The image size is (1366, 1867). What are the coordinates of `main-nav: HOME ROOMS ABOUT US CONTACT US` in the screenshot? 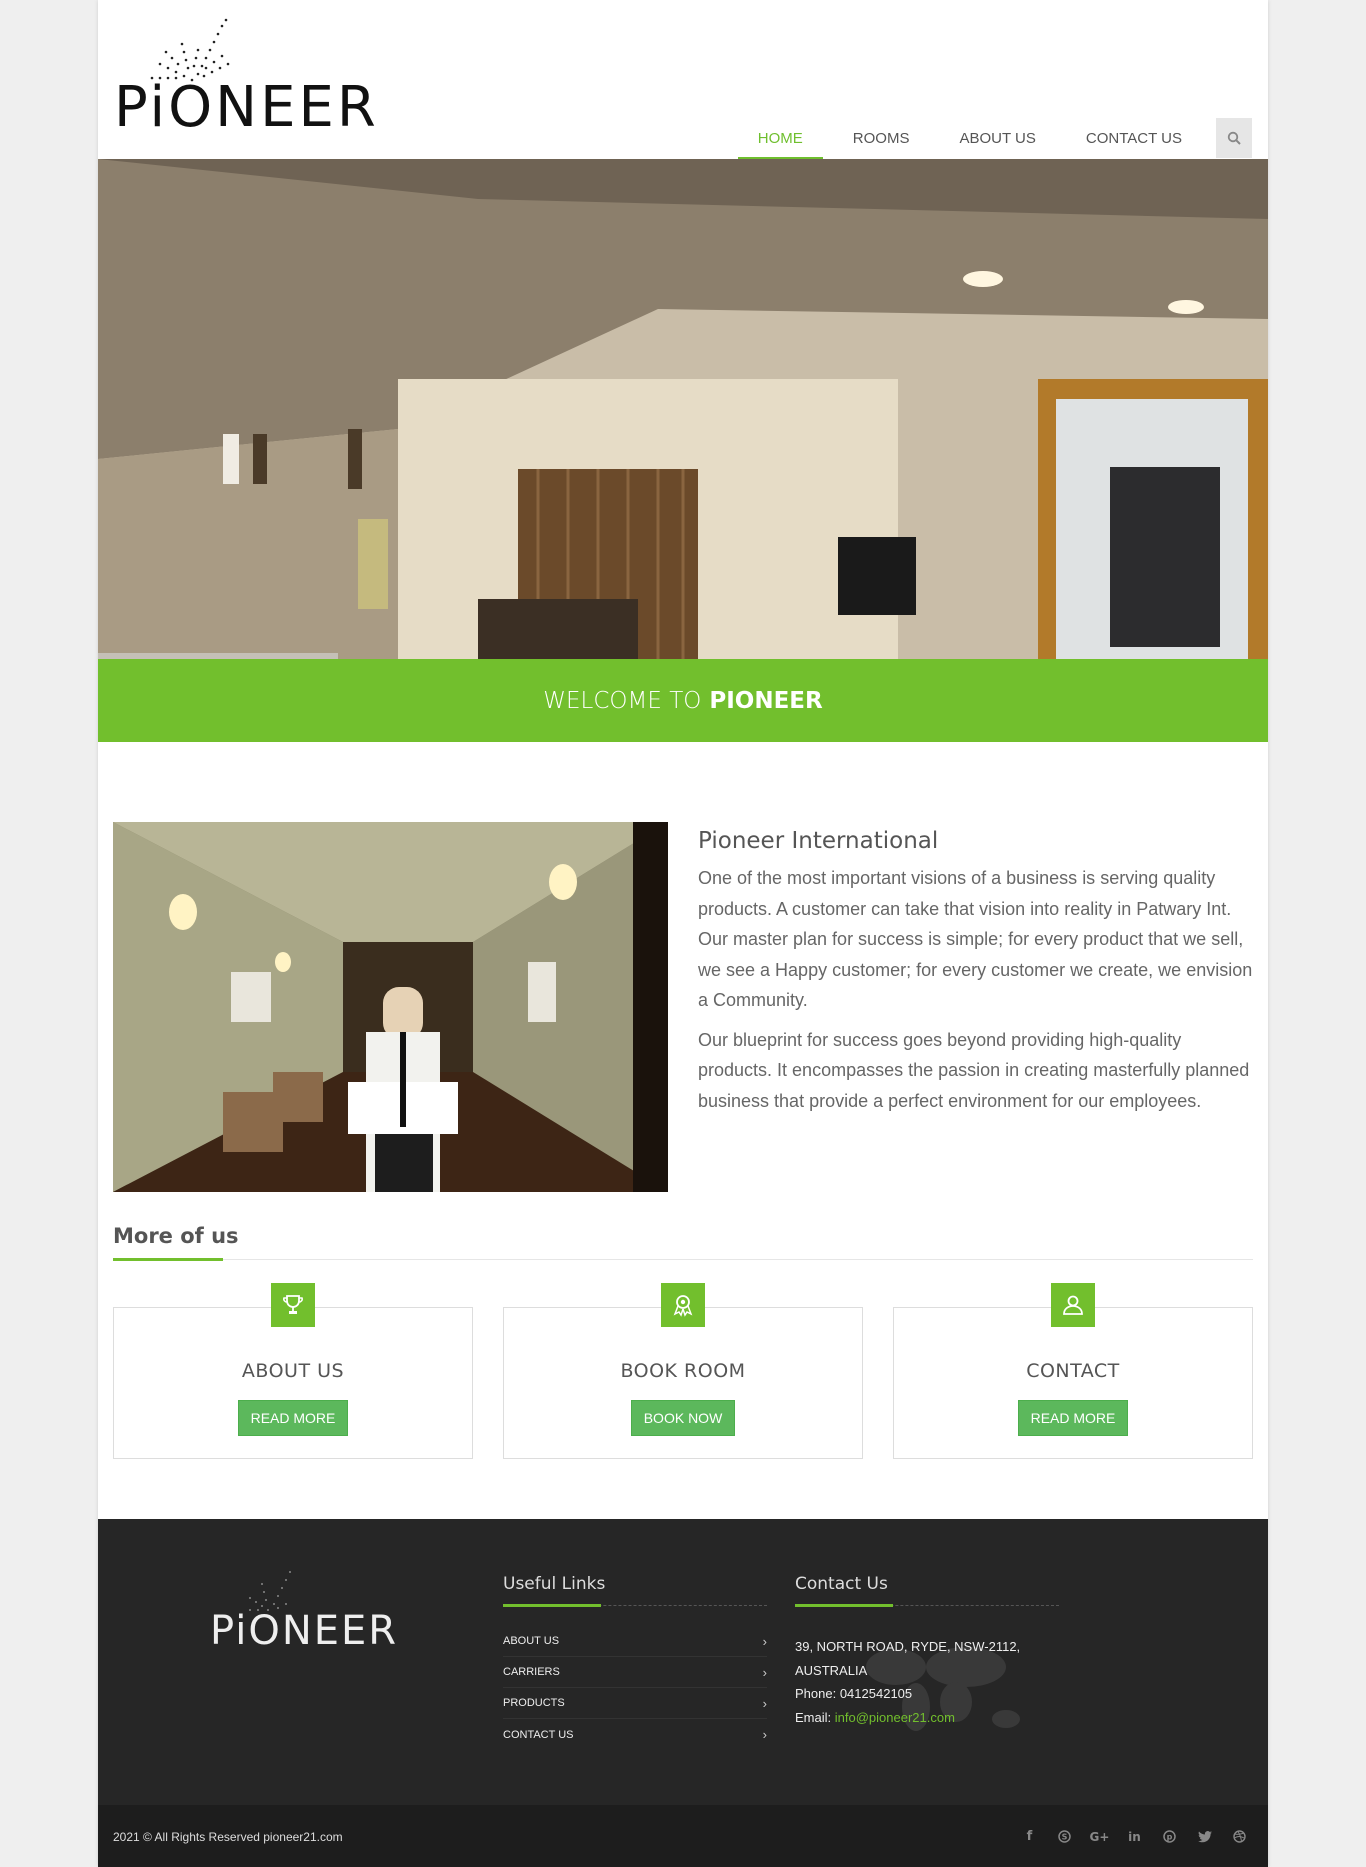 It's located at (990, 139).